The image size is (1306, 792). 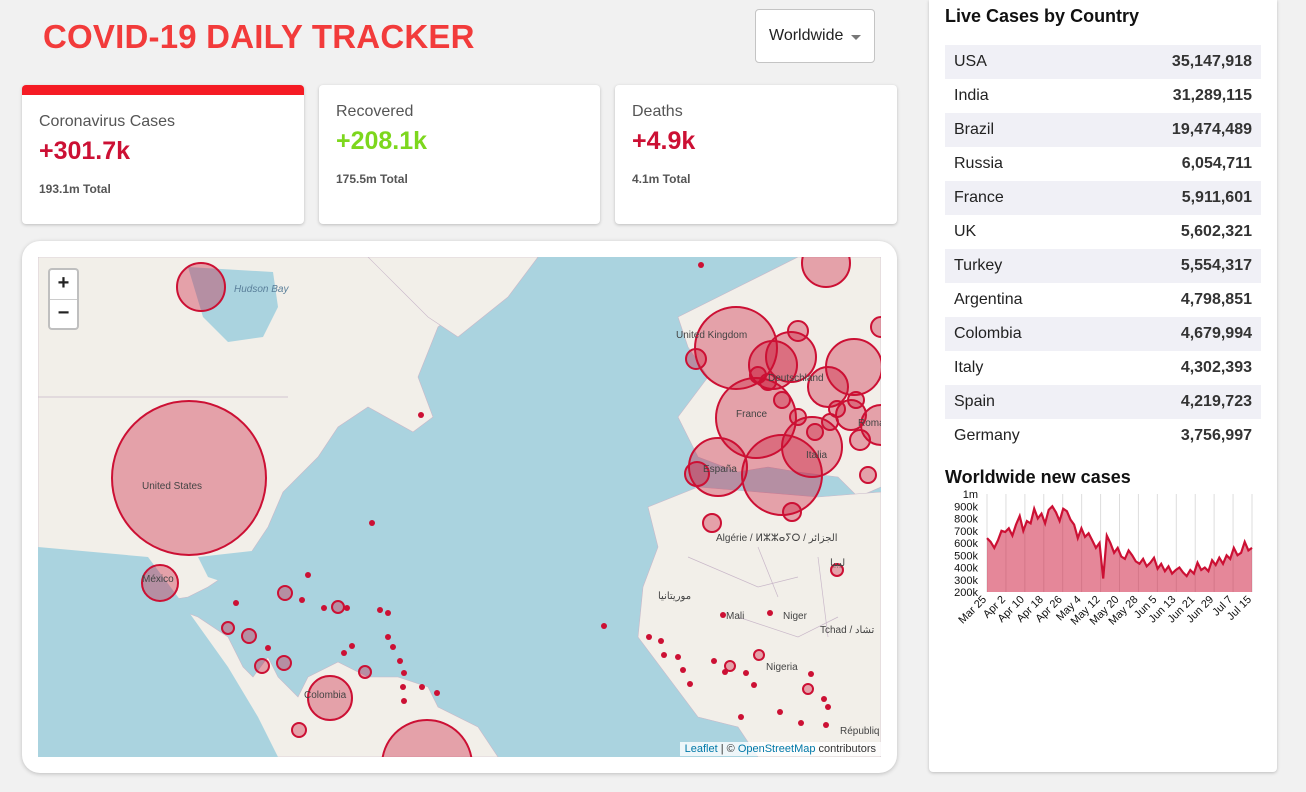 What do you see at coordinates (107, 121) in the screenshot?
I see `cases-card-title: Coronavirus Cases` at bounding box center [107, 121].